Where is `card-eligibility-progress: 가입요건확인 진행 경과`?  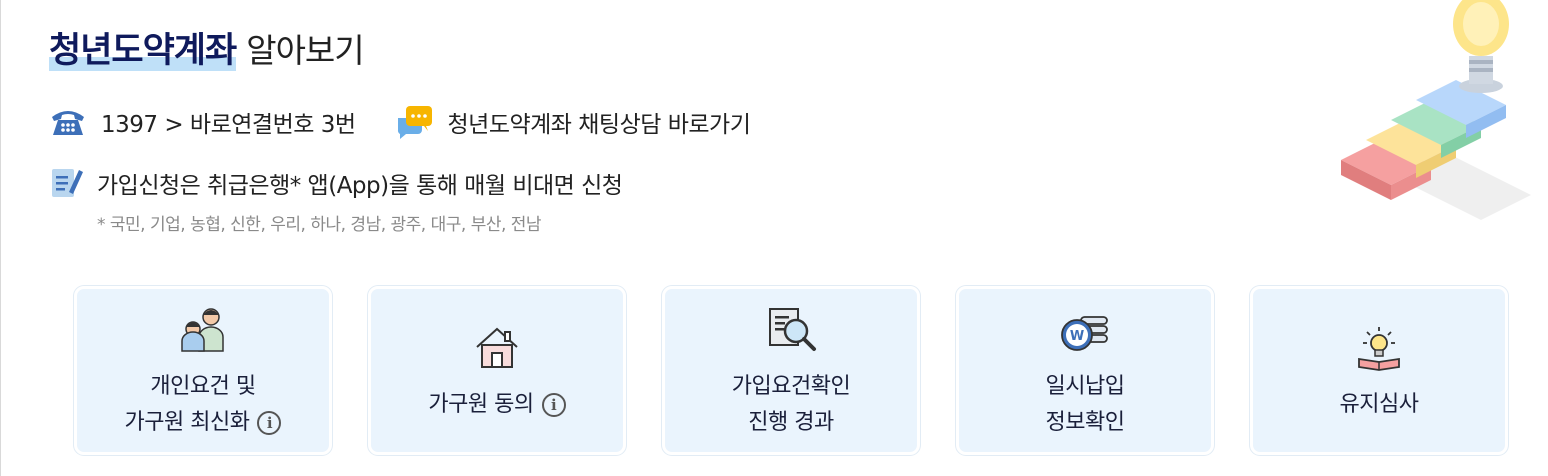
card-eligibility-progress: 가입요건확인 진행 경과 is located at coordinates (791, 370).